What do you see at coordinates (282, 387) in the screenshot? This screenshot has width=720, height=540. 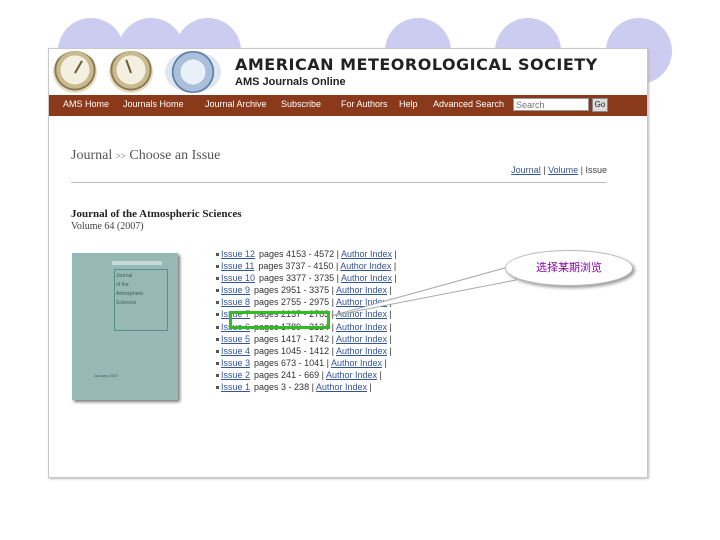 I see `issue-pages: pages 3 - 238` at bounding box center [282, 387].